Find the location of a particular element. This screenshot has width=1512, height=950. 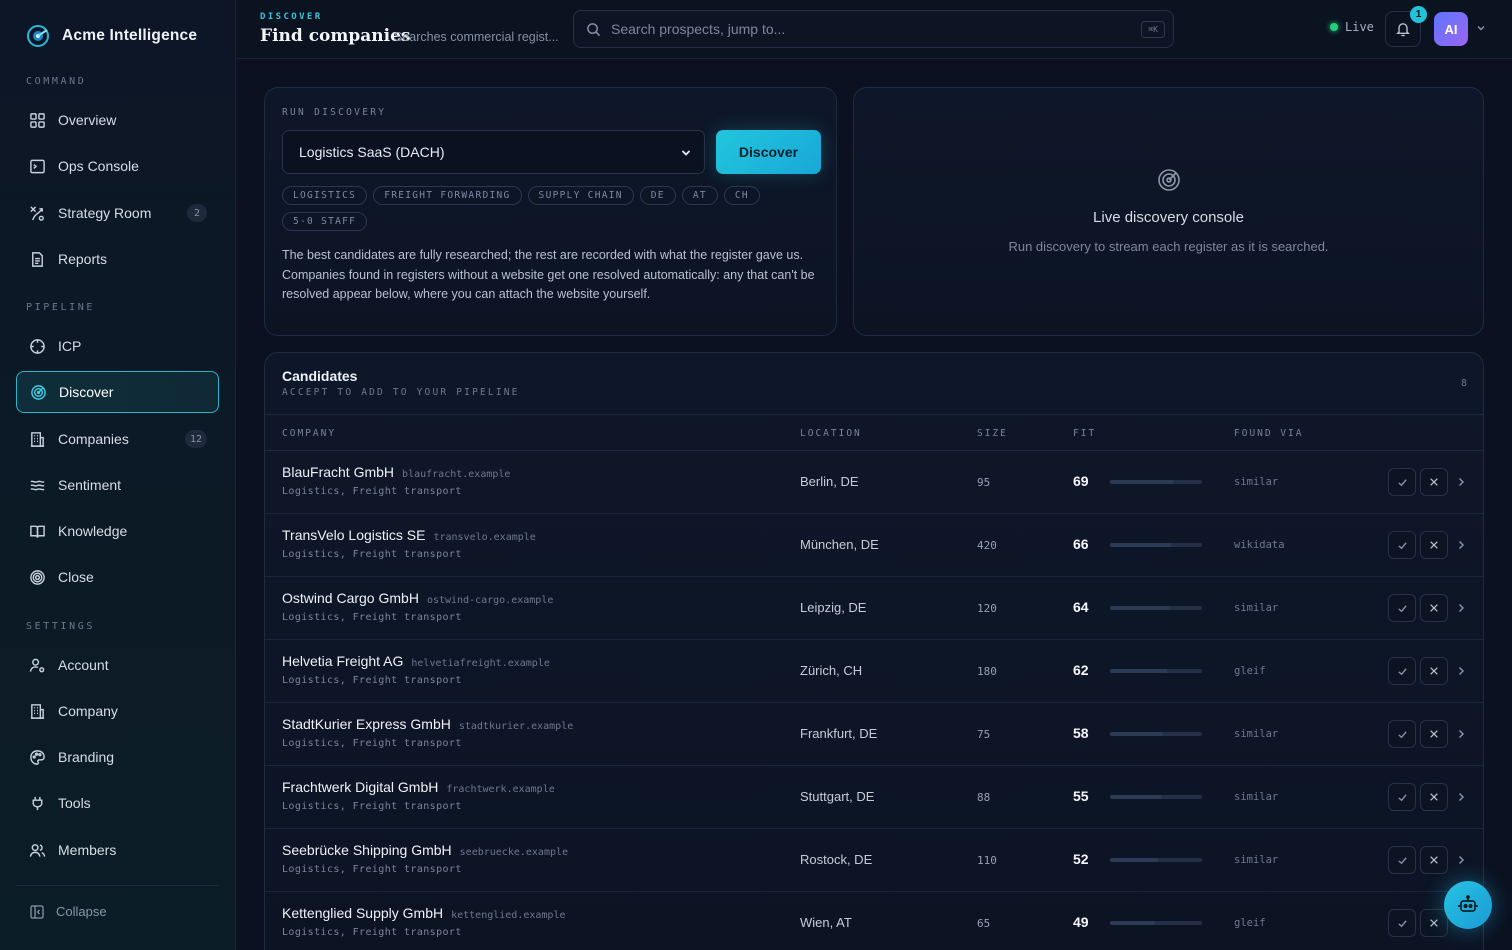

sidebar-item-strategy-room: Strategy Room 2 is located at coordinates (117, 213).